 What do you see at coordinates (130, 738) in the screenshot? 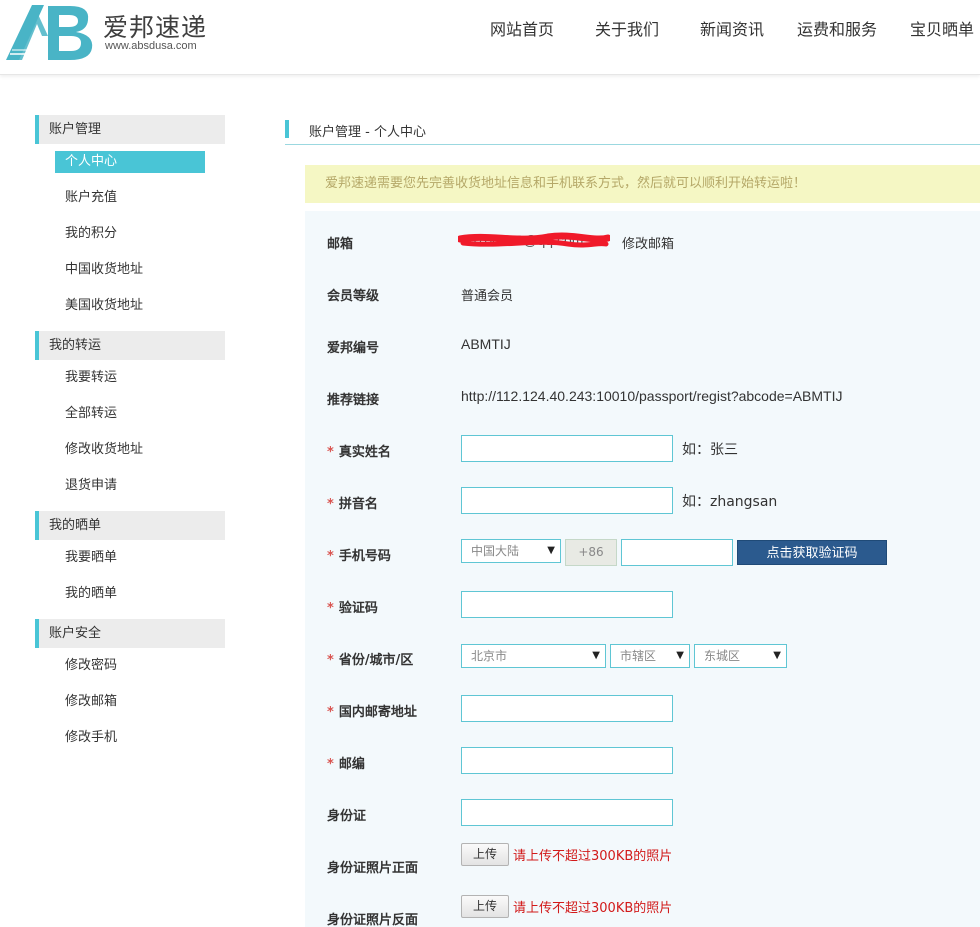
I see `sidebar-item-change-phone: 修改手机` at bounding box center [130, 738].